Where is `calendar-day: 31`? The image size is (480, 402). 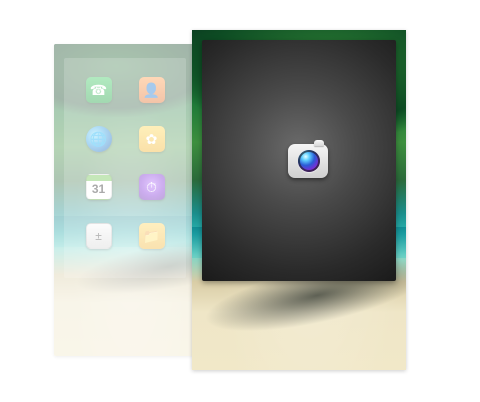 calendar-day: 31 is located at coordinates (98, 189).